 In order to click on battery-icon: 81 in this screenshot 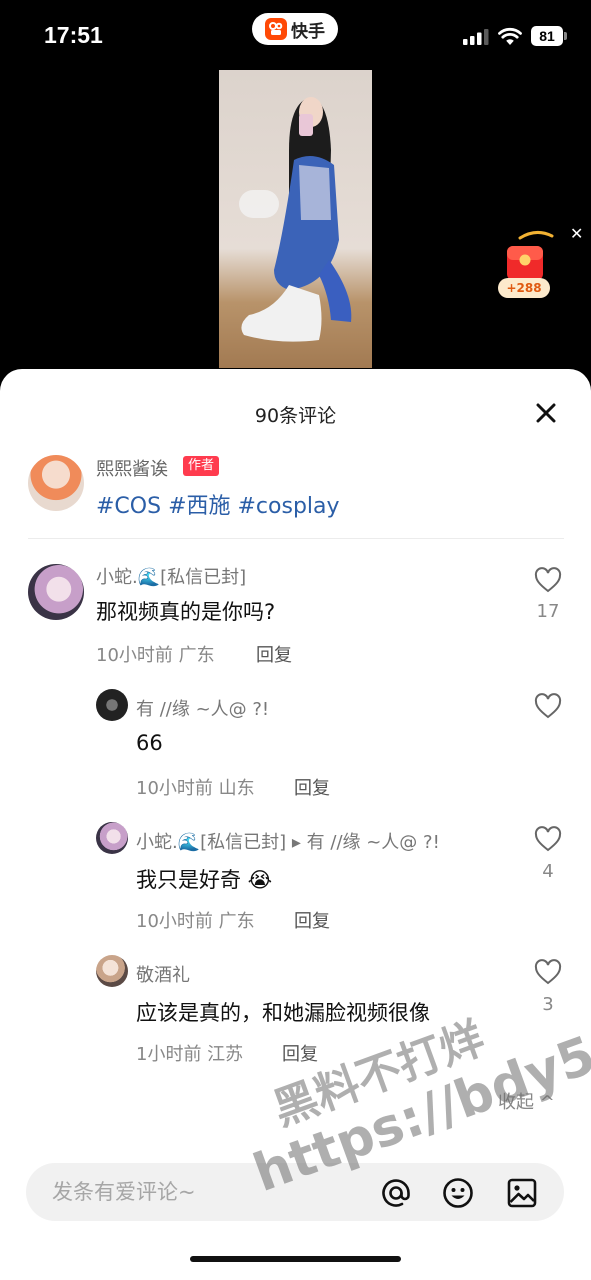, I will do `click(549, 36)`.